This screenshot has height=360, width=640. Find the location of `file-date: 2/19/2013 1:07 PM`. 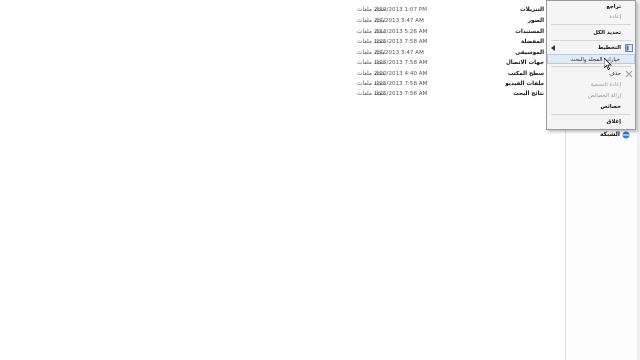

file-date: 2/19/2013 1:07 PM is located at coordinates (400, 10).